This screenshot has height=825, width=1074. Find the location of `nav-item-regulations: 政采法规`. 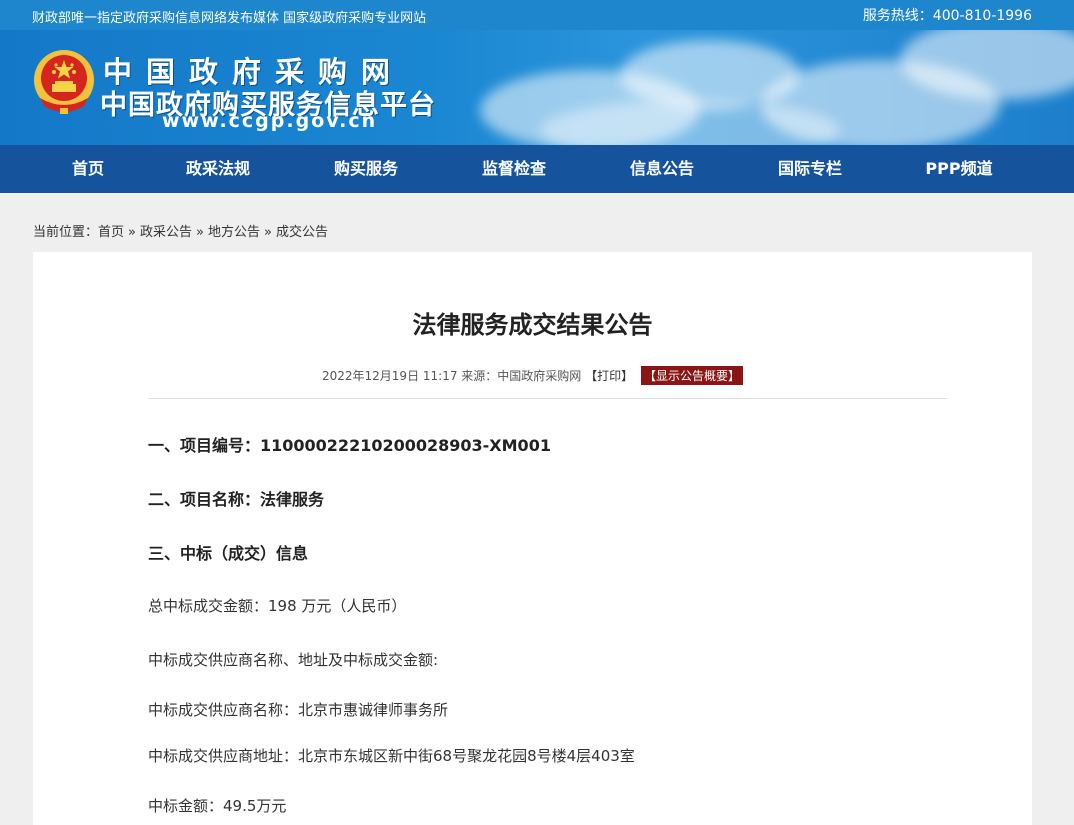

nav-item-regulations: 政采法规 is located at coordinates (218, 169).